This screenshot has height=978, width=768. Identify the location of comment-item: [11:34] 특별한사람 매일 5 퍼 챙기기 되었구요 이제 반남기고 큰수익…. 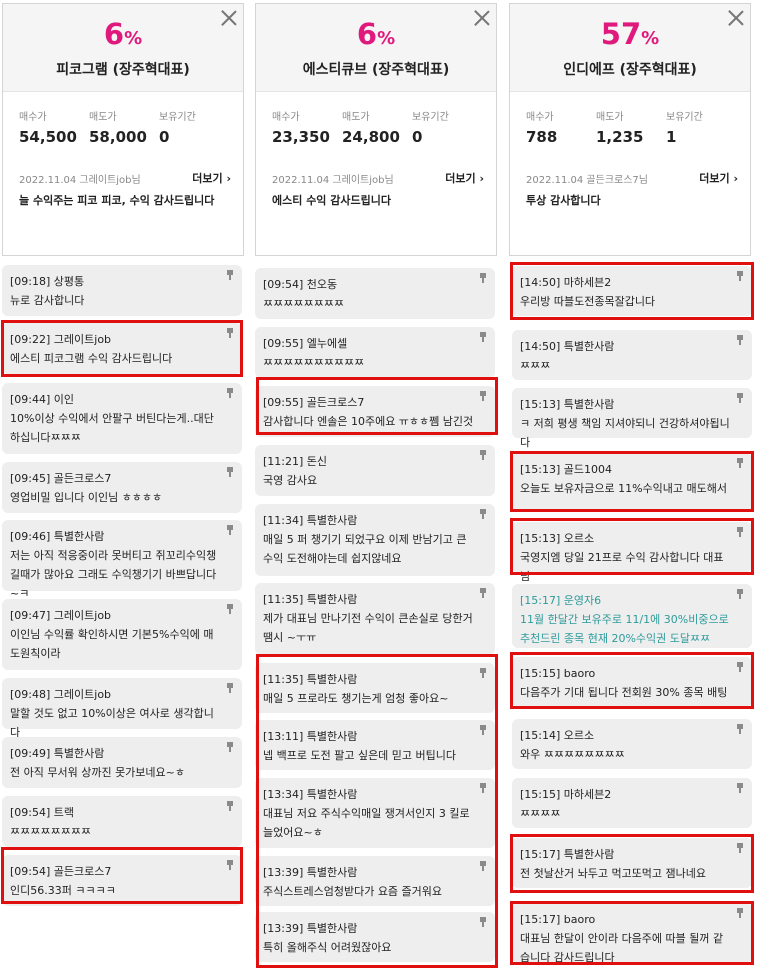
(375, 540).